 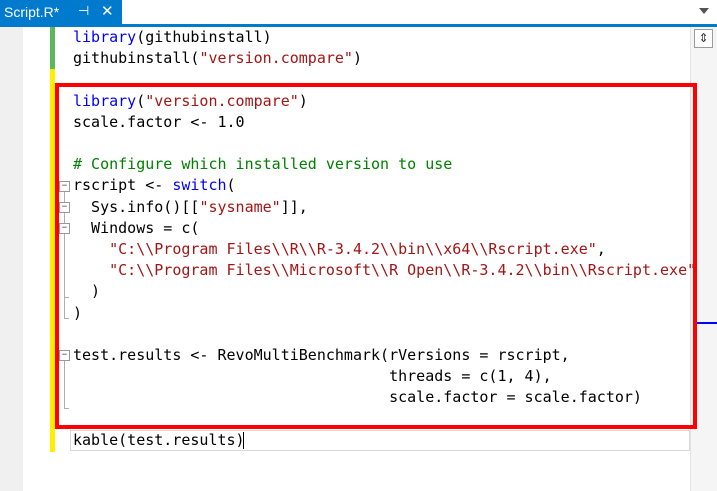 I want to click on pin-icon: ⊣, so click(x=83, y=11).